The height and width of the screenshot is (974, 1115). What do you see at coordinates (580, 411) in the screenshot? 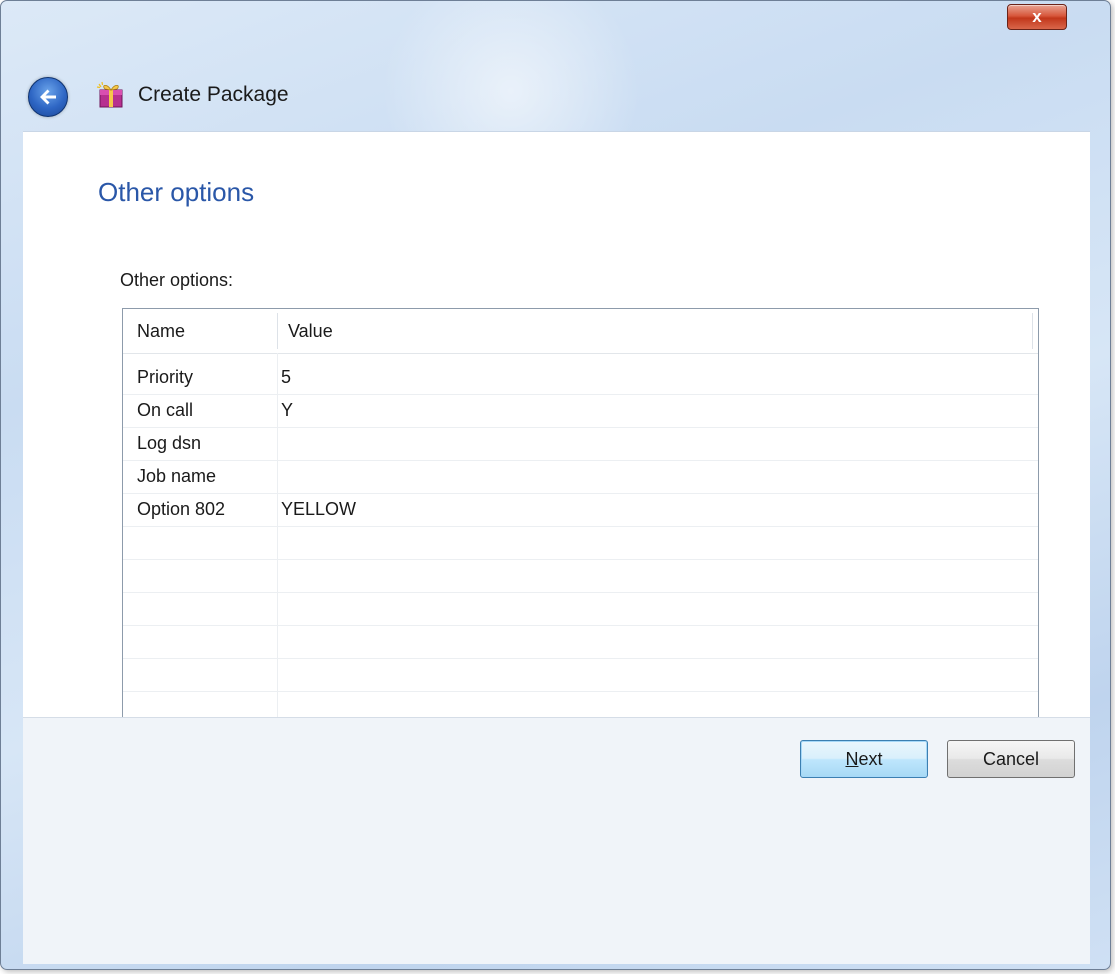
I see `table-row: On call Y` at bounding box center [580, 411].